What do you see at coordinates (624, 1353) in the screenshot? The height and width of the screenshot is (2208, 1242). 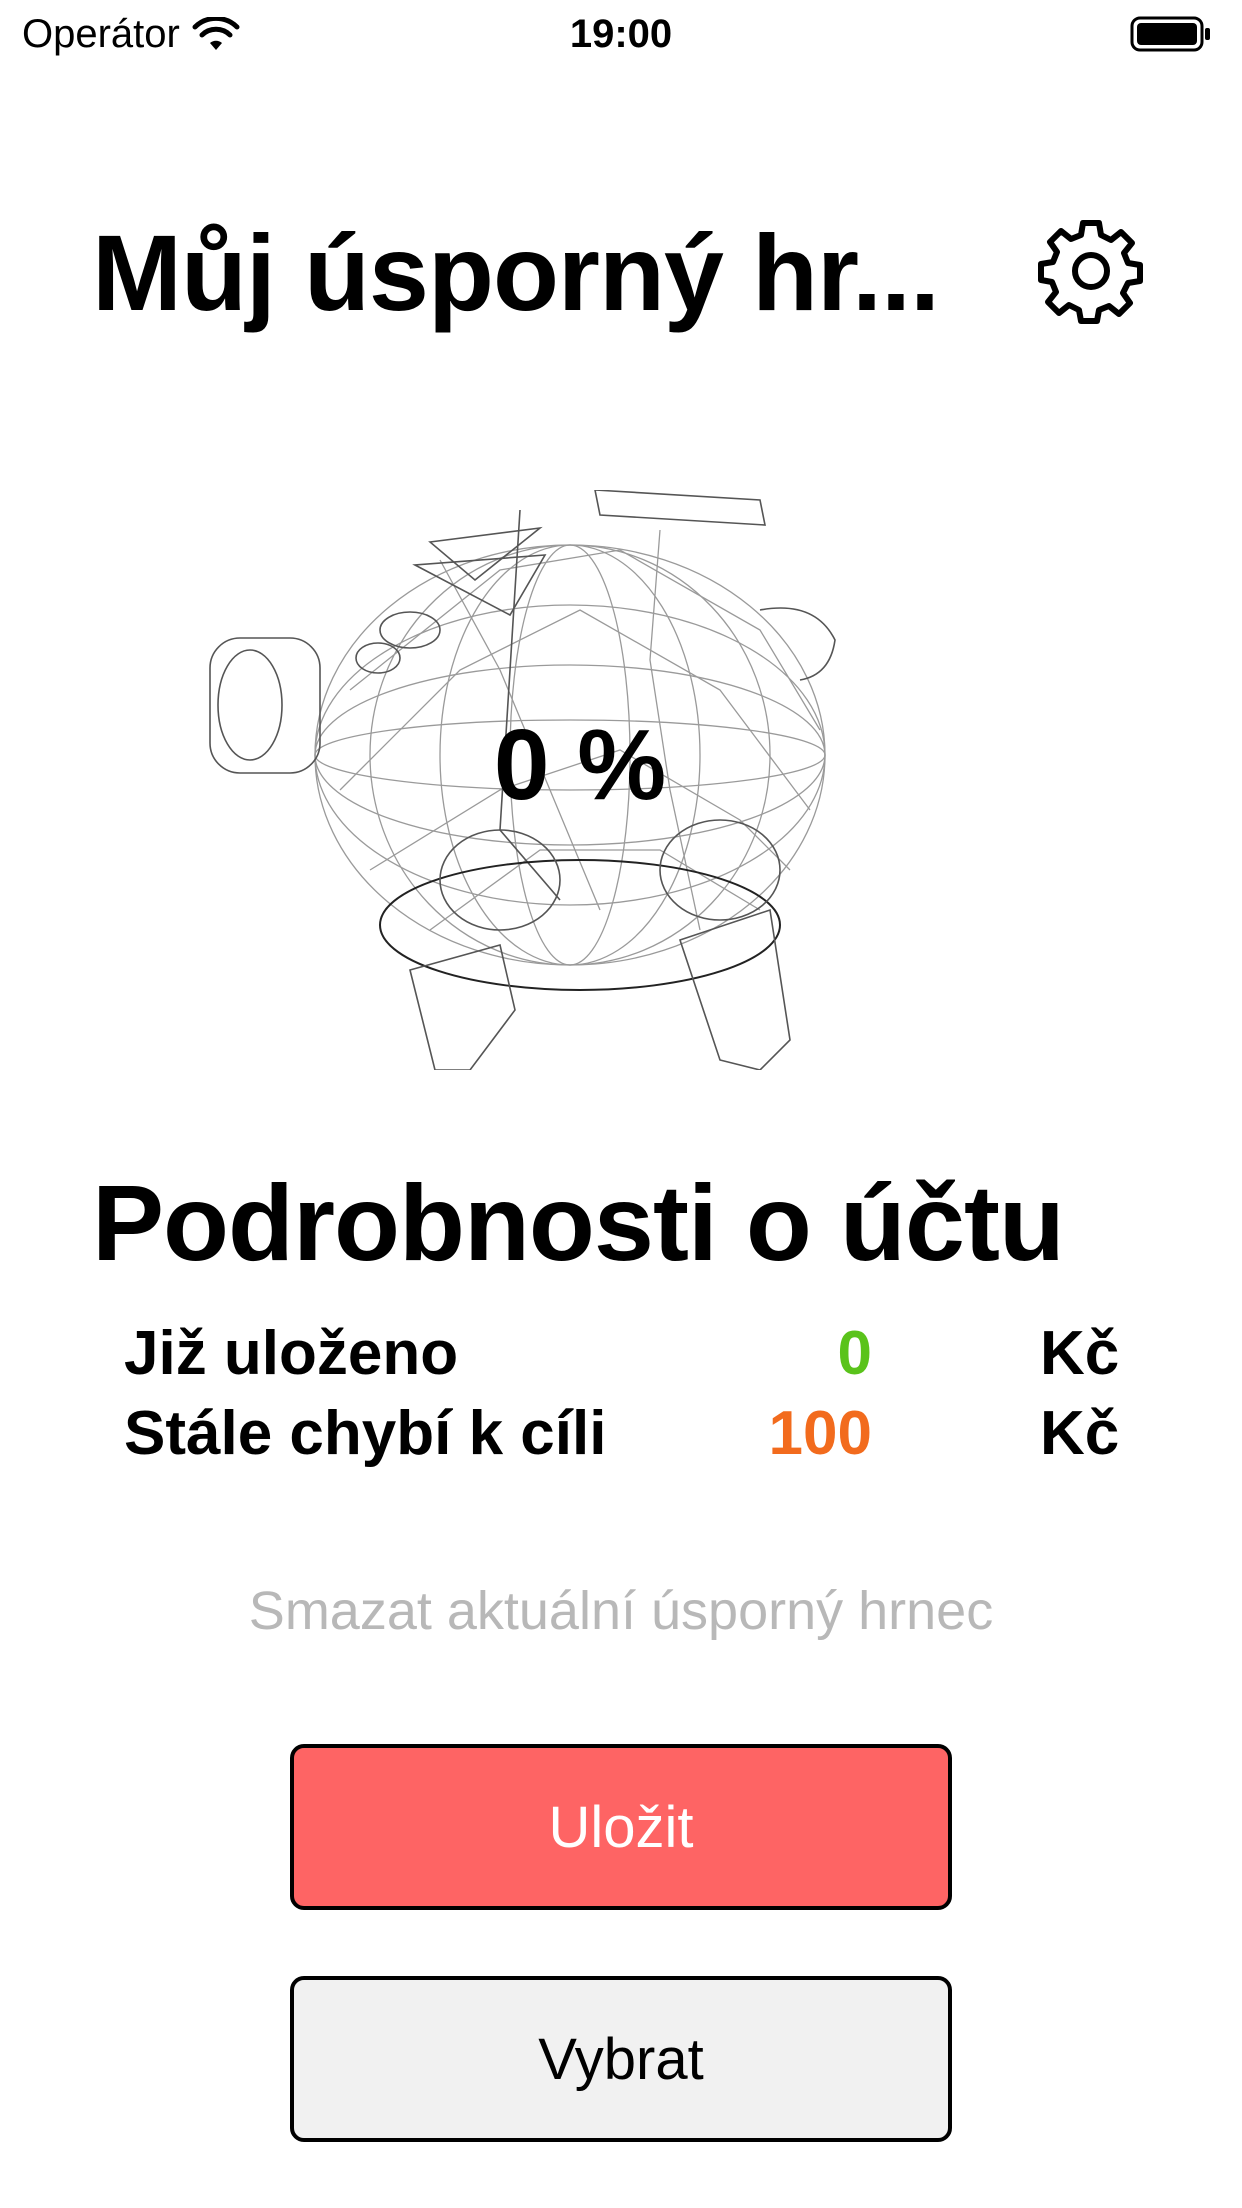 I see `saved-amount-row: Již uloženo 0 Kč` at bounding box center [624, 1353].